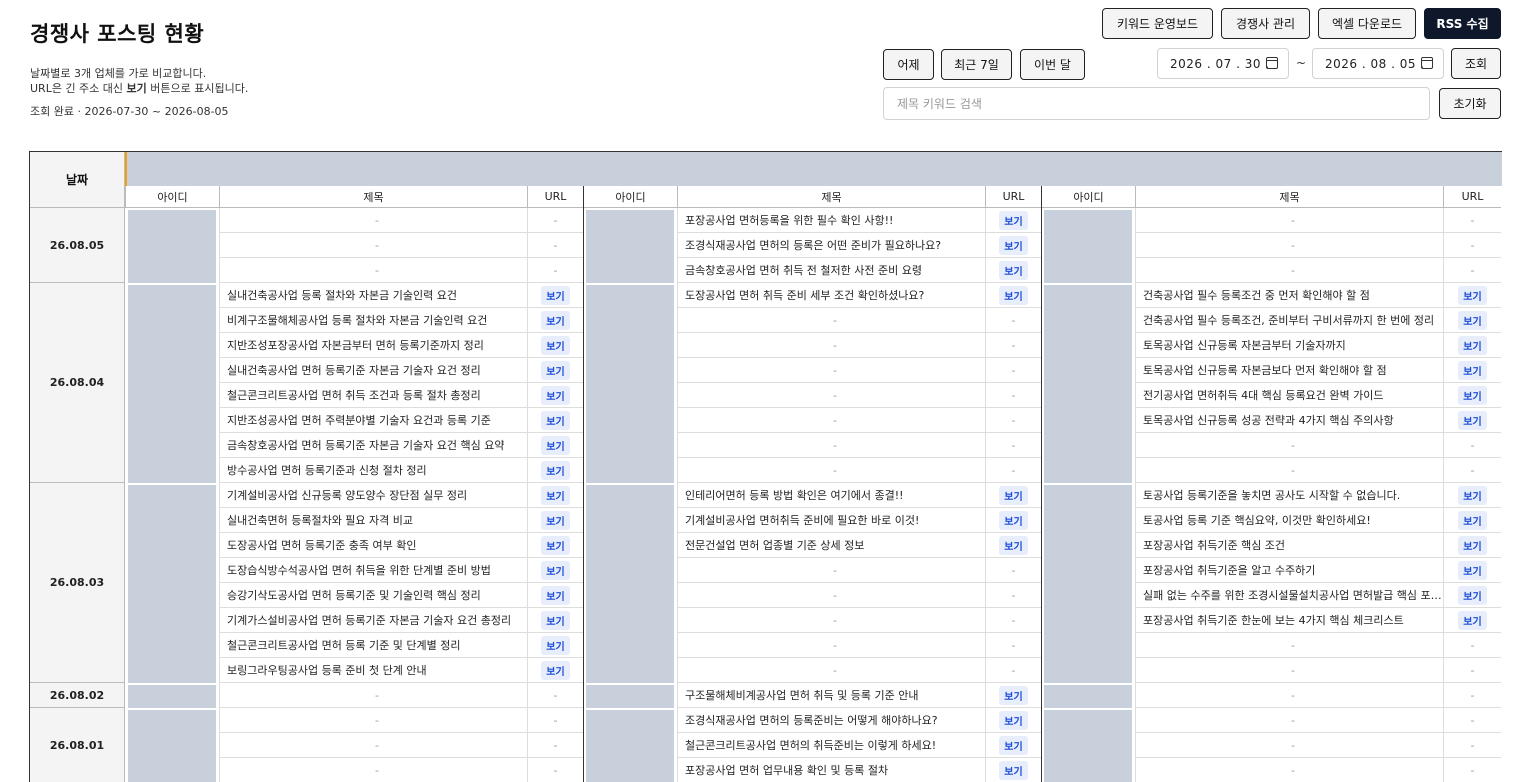 The height and width of the screenshot is (782, 1515). What do you see at coordinates (1470, 103) in the screenshot?
I see `reset-button: 초기화` at bounding box center [1470, 103].